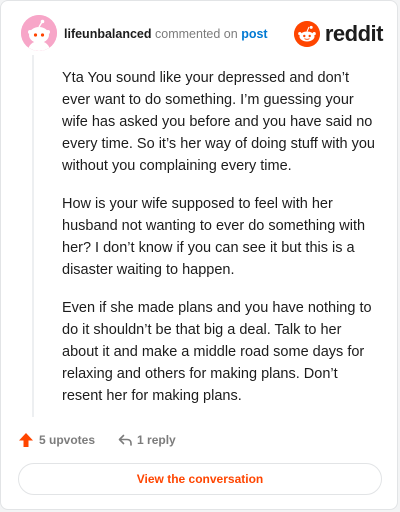 This screenshot has height=512, width=400. I want to click on thread-line, so click(33, 236).